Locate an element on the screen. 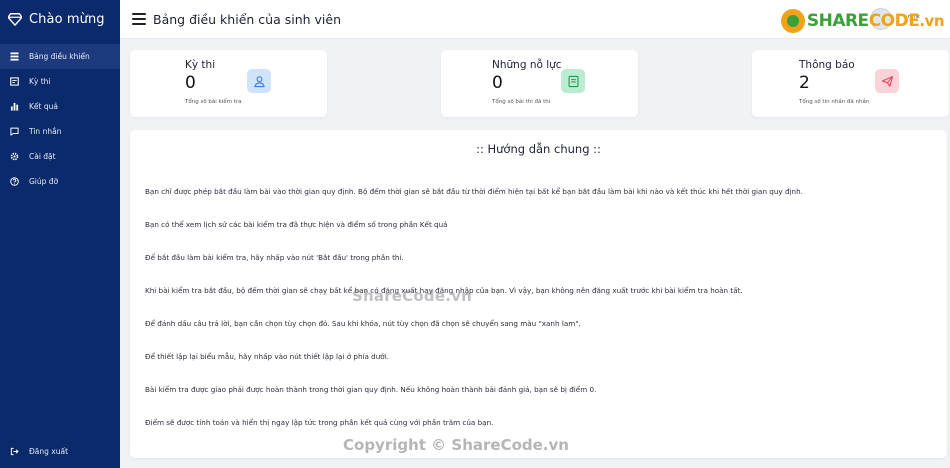 This screenshot has height=468, width=950. sidebar-item-logout: Đăng xuất is located at coordinates (60, 451).